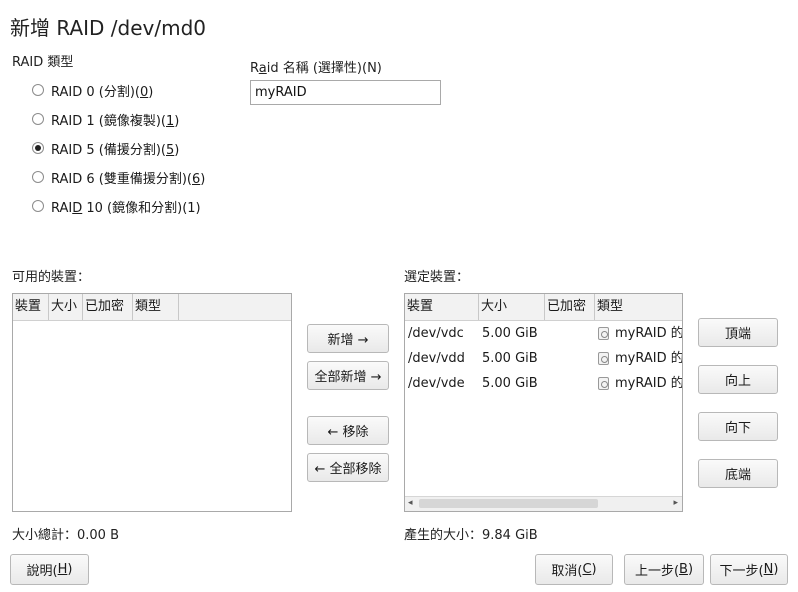 The height and width of the screenshot is (592, 798). What do you see at coordinates (543, 383) in the screenshot?
I see `table-row: /dev/vde 5.00 GiB myRAID 的` at bounding box center [543, 383].